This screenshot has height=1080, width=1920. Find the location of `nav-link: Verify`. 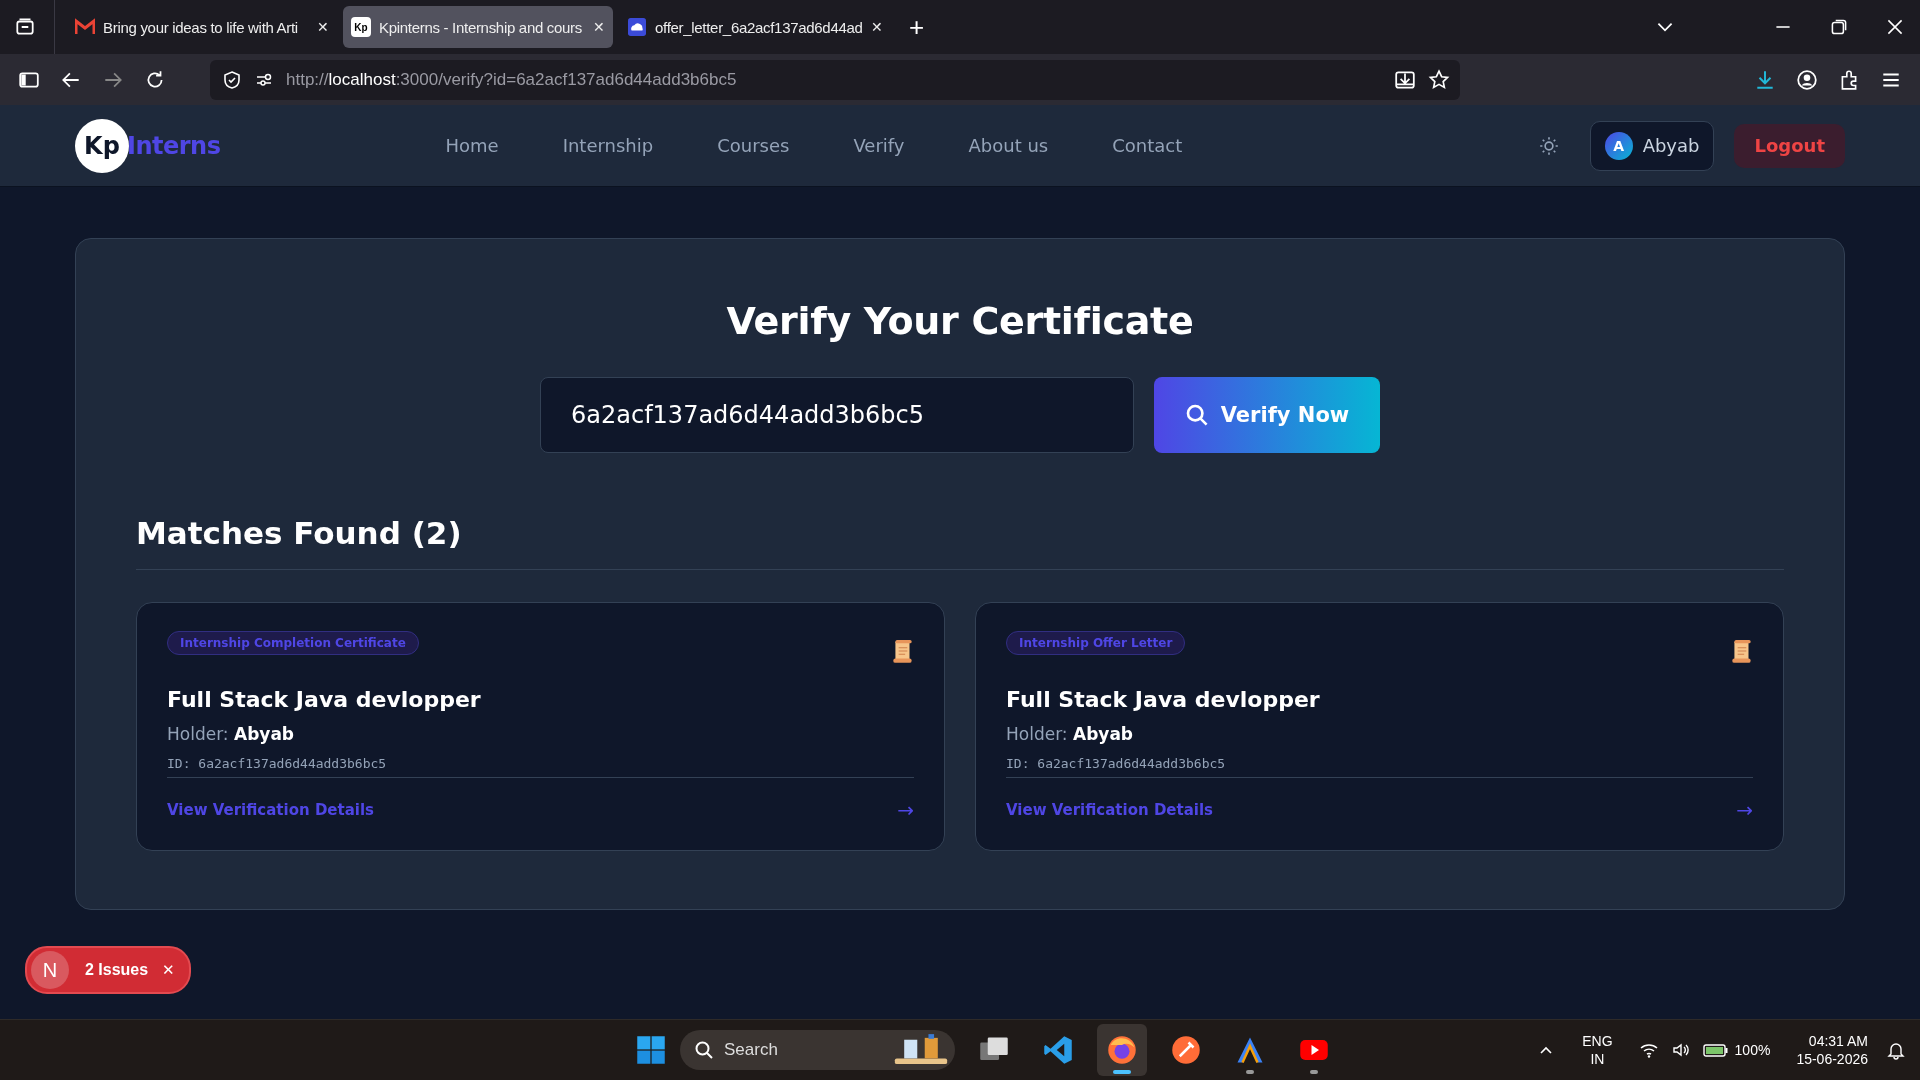

nav-link: Verify is located at coordinates (879, 145).